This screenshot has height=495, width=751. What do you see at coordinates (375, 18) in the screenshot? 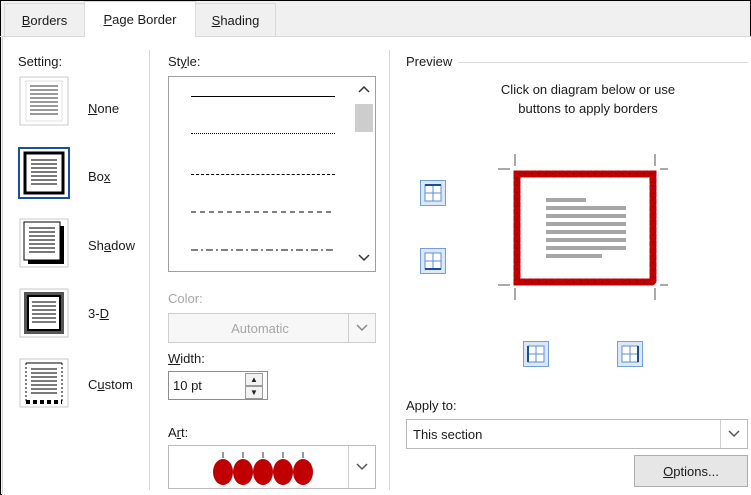
I see `tab-strip: Borders Page Border Shading` at bounding box center [375, 18].